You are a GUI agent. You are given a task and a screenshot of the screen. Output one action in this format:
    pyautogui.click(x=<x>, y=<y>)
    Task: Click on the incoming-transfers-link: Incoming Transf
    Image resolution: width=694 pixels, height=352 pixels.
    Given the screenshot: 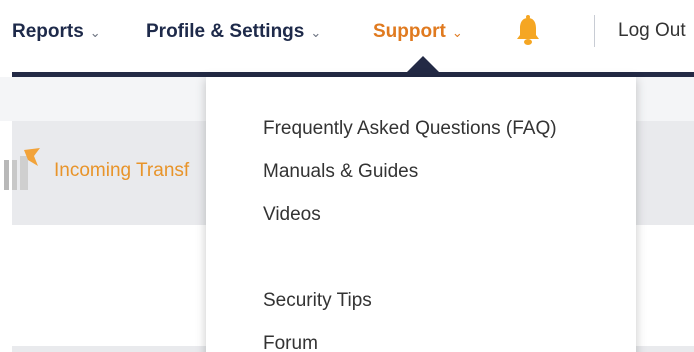 What is the action you would take?
    pyautogui.click(x=121, y=171)
    